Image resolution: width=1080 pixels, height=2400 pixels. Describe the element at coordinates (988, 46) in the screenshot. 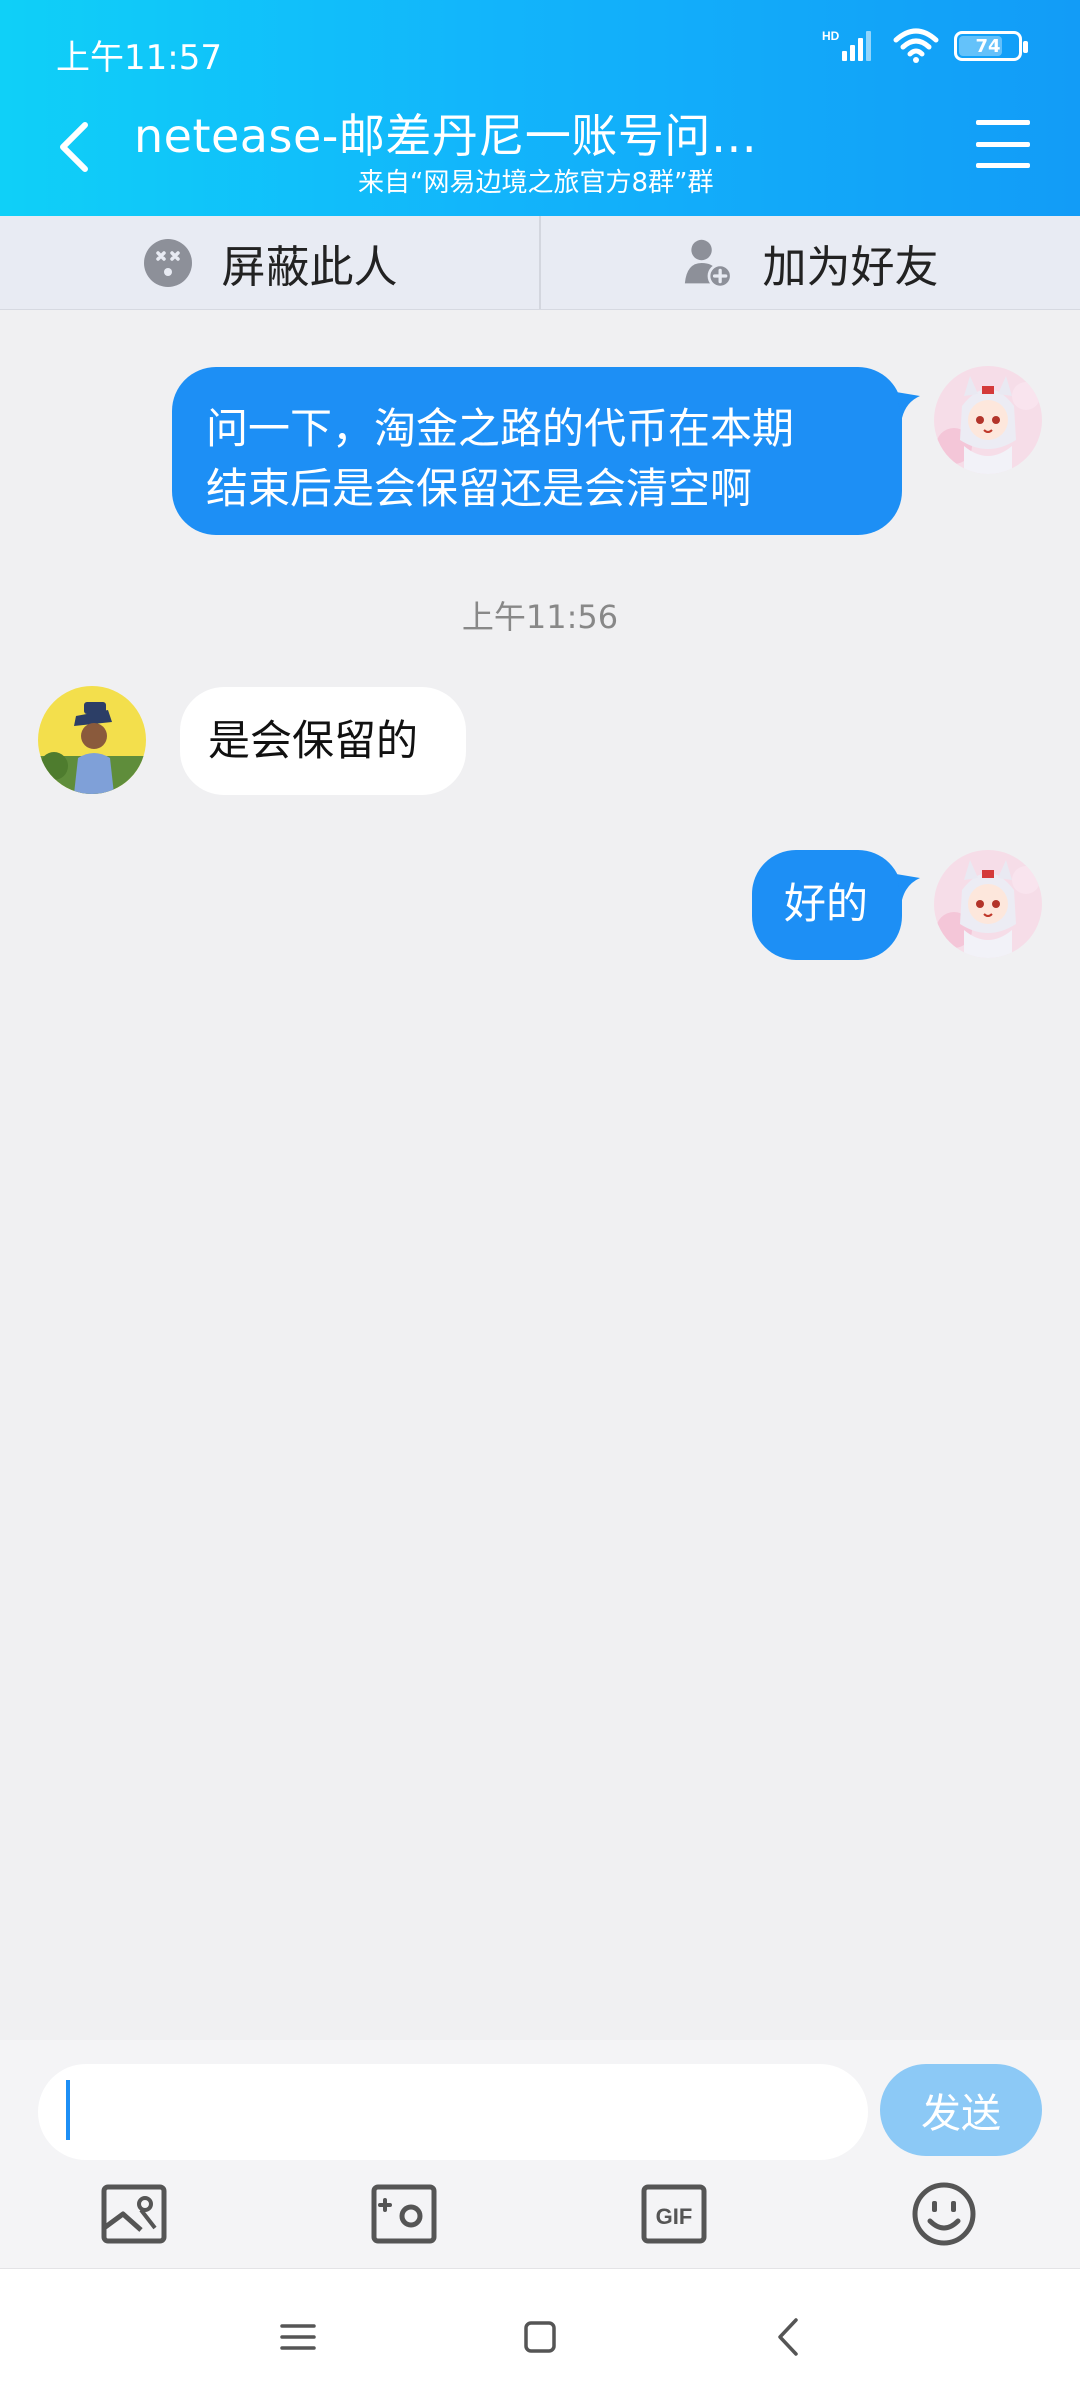

I see `battery-level: 74` at that location.